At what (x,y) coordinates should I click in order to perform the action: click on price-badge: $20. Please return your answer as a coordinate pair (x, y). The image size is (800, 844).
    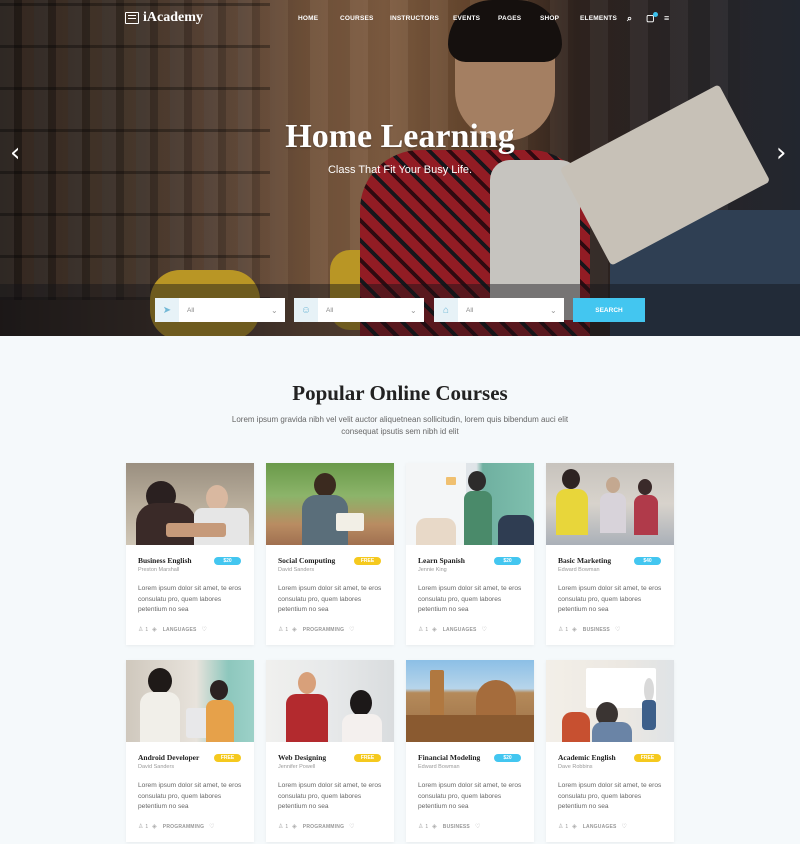
    Looking at the image, I should click on (507, 758).